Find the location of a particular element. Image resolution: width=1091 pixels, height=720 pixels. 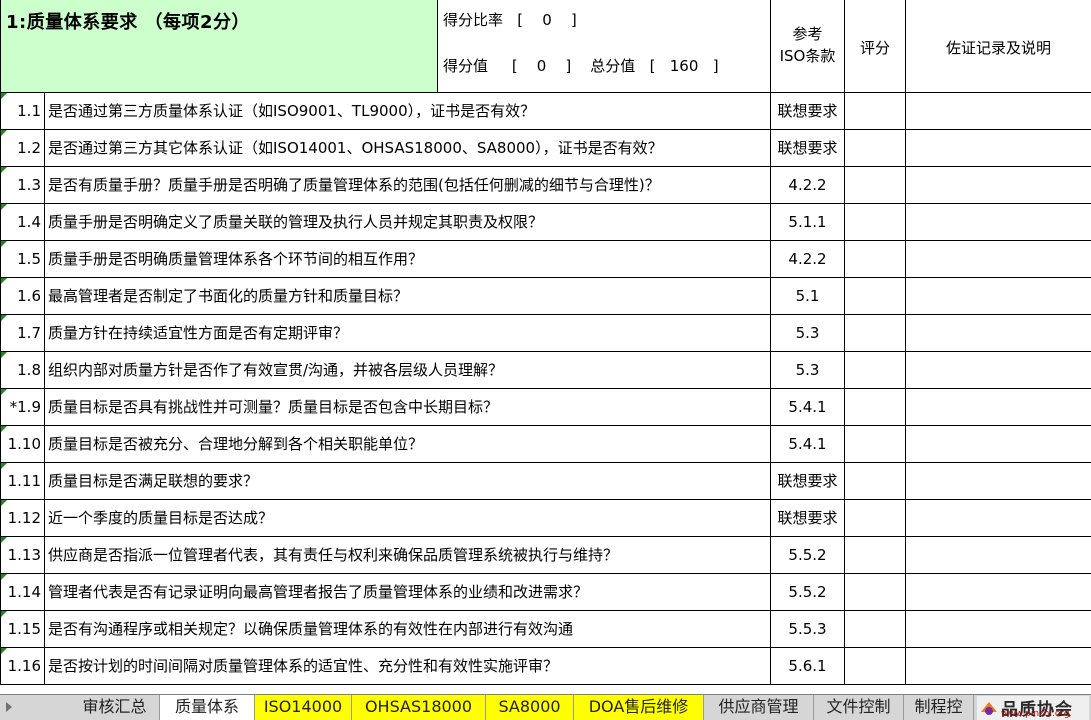

item-number: 1.14 is located at coordinates (24, 592).